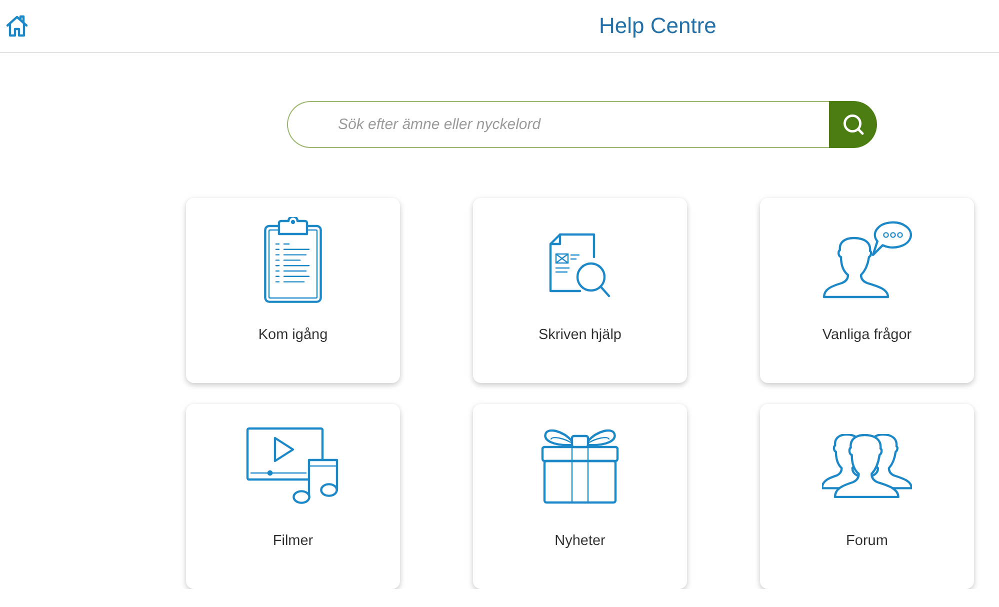 The width and height of the screenshot is (999, 607). Describe the element at coordinates (293, 260) in the screenshot. I see `clipboard-icon` at that location.